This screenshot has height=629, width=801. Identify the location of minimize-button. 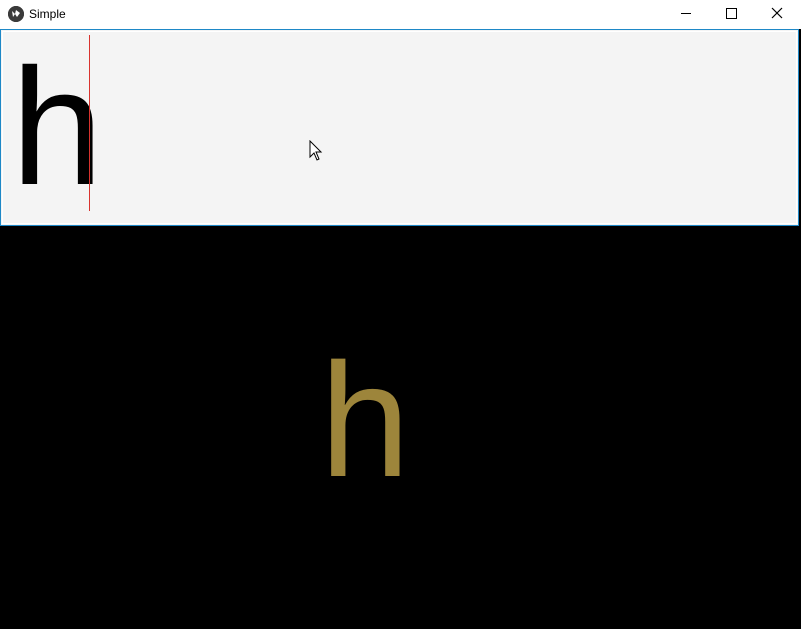
(686, 14).